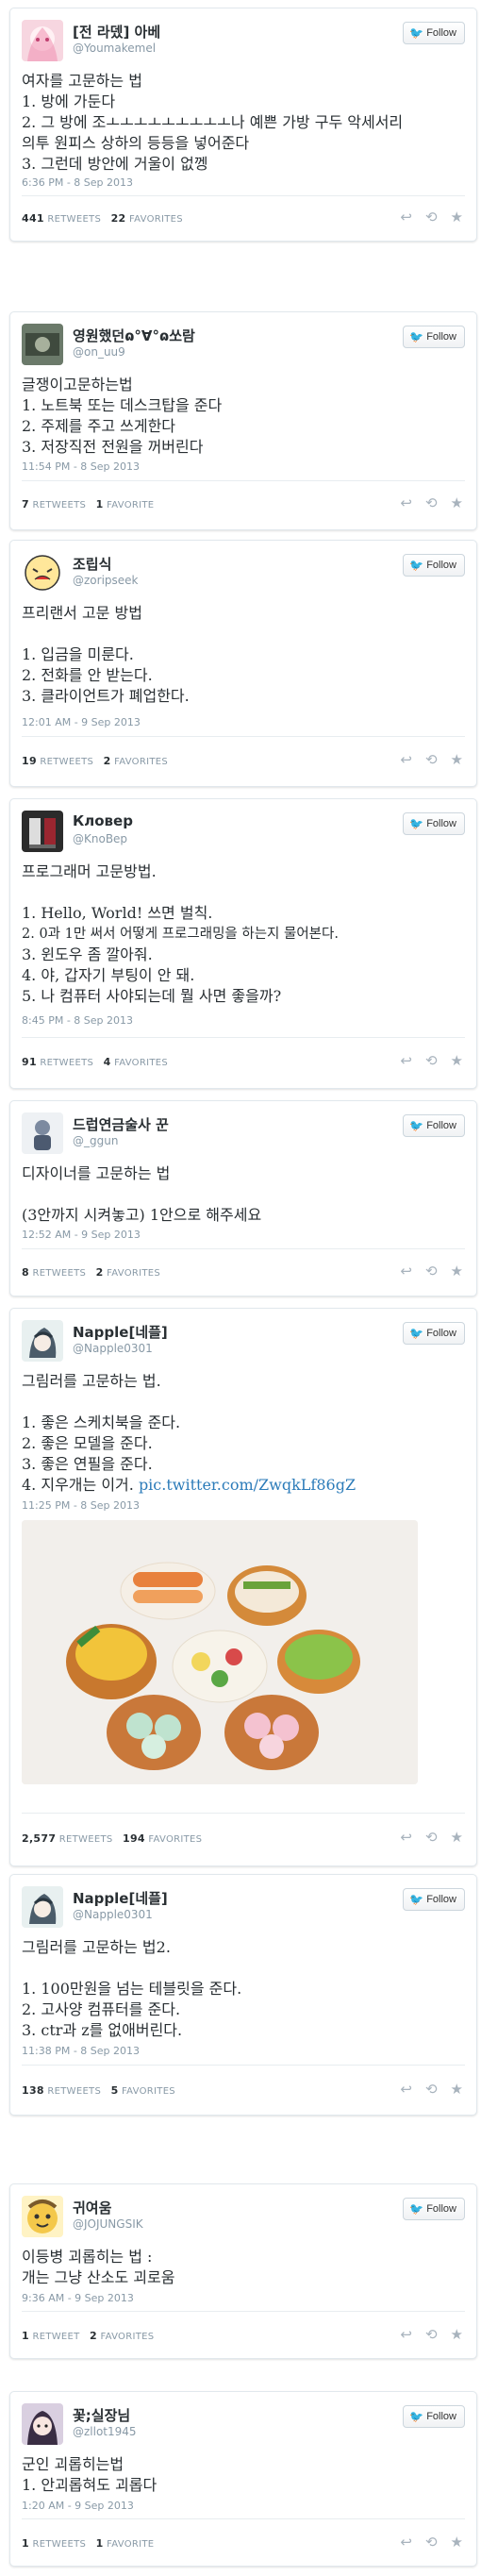 The width and height of the screenshot is (481, 2576). Describe the element at coordinates (121, 1124) in the screenshot. I see `display-name: 드럽연금술사 꾼` at that location.